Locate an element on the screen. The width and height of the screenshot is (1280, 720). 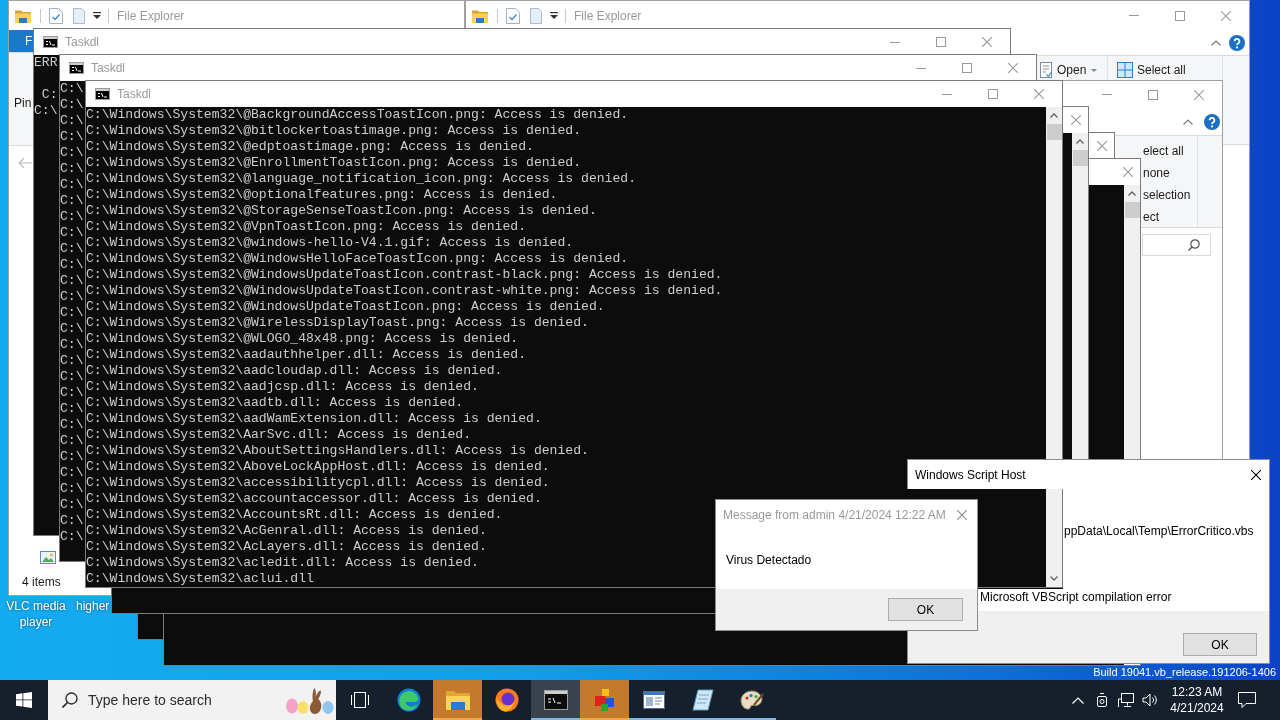
console-line: C:\Windows\System32\@language_notification_icon.png: Access is denied. is located at coordinates (361, 179).